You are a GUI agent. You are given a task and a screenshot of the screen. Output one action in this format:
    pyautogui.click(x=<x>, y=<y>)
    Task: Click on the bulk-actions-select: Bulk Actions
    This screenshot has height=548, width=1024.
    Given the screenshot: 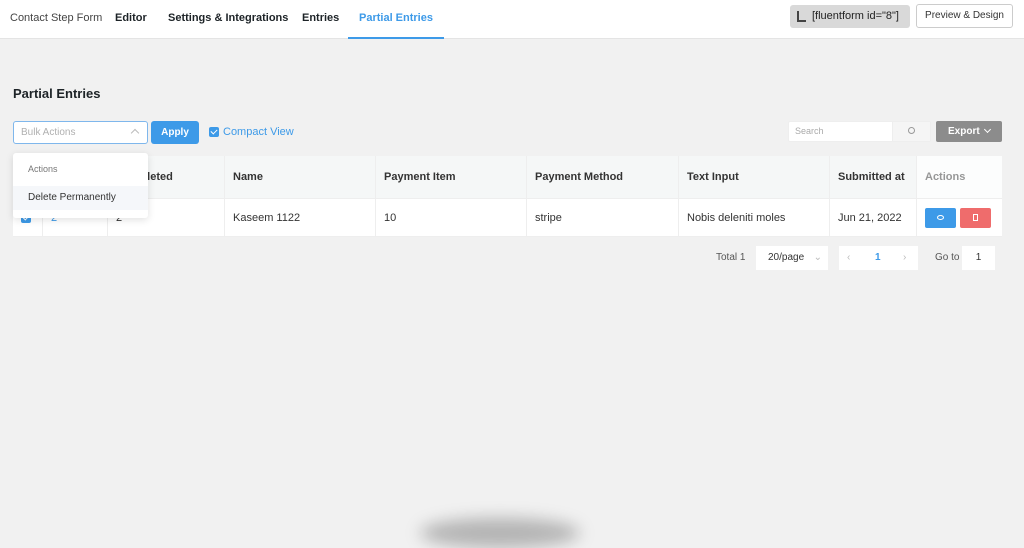 What is the action you would take?
    pyautogui.click(x=80, y=132)
    